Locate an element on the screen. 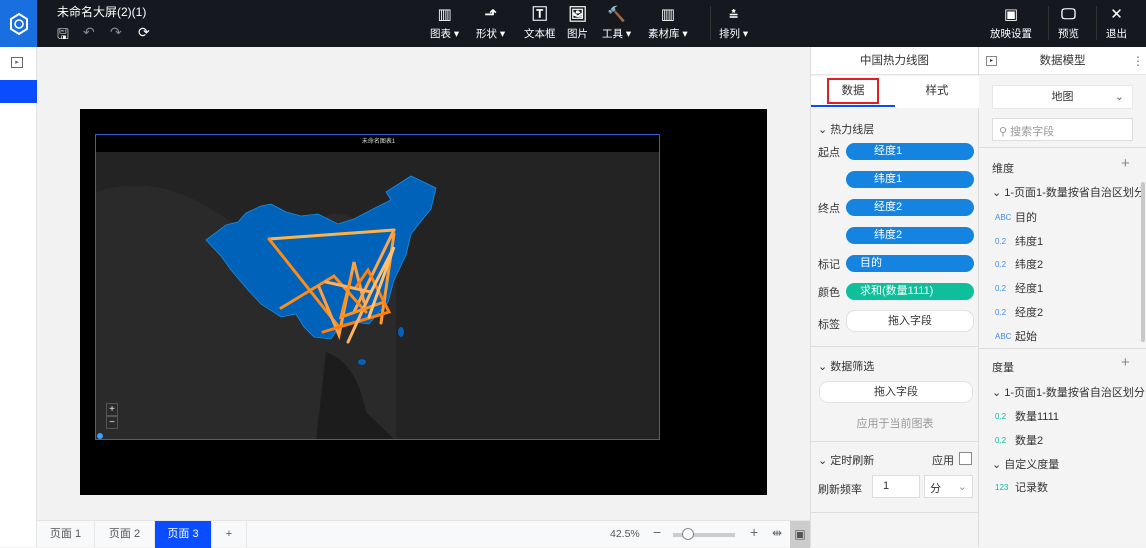 The image size is (1146, 548). field-label: 终点 is located at coordinates (829, 209).